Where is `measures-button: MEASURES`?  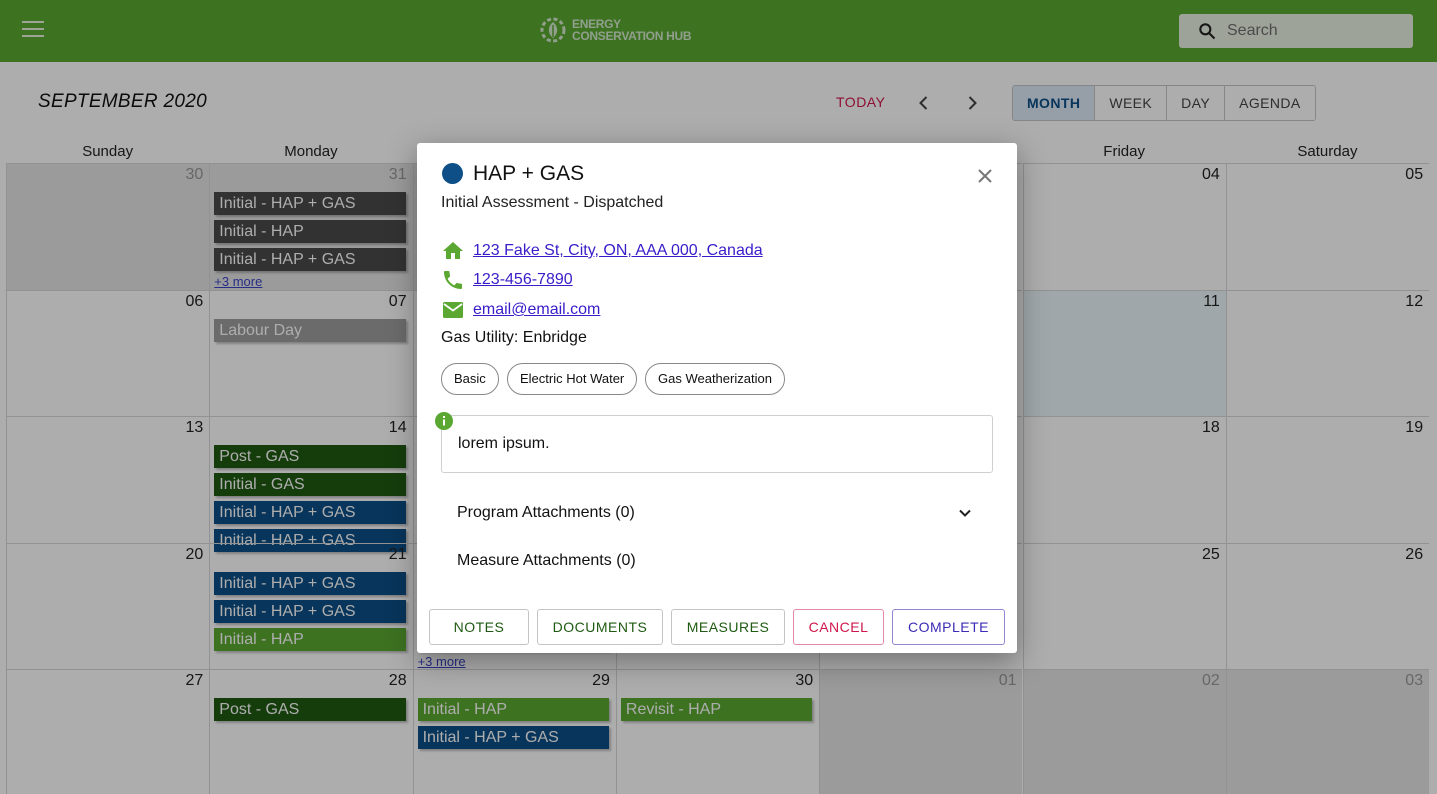
measures-button: MEASURES is located at coordinates (728, 627).